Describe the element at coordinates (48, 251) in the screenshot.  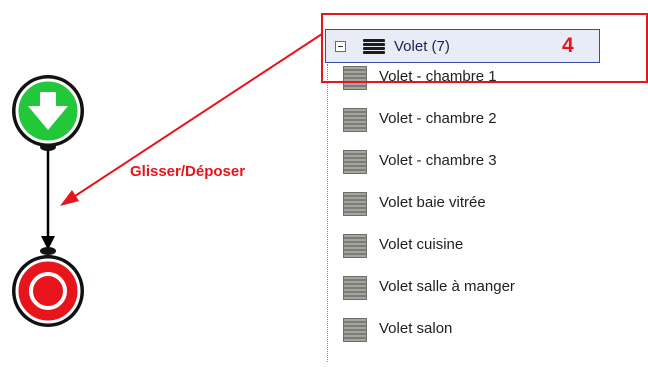
I see `end-port` at that location.